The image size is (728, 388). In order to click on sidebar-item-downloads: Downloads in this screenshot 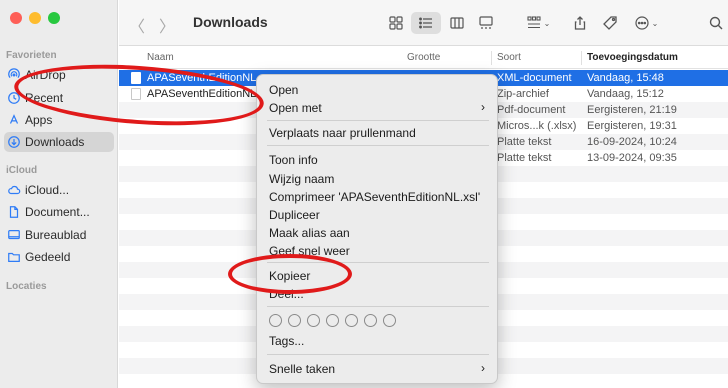, I will do `click(59, 142)`.